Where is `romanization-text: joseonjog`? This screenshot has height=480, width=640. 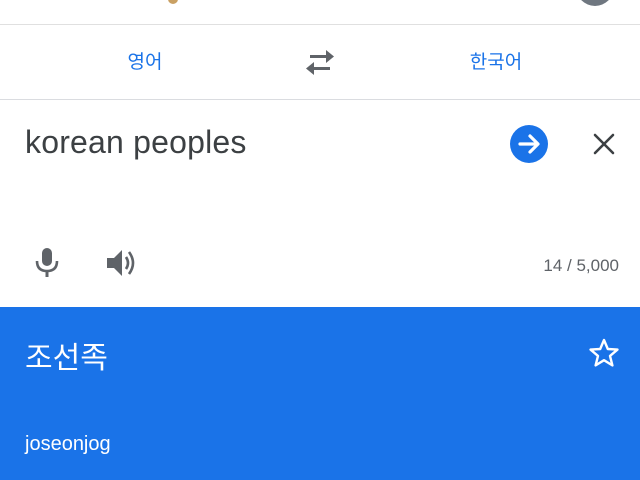 romanization-text: joseonjog is located at coordinates (68, 444).